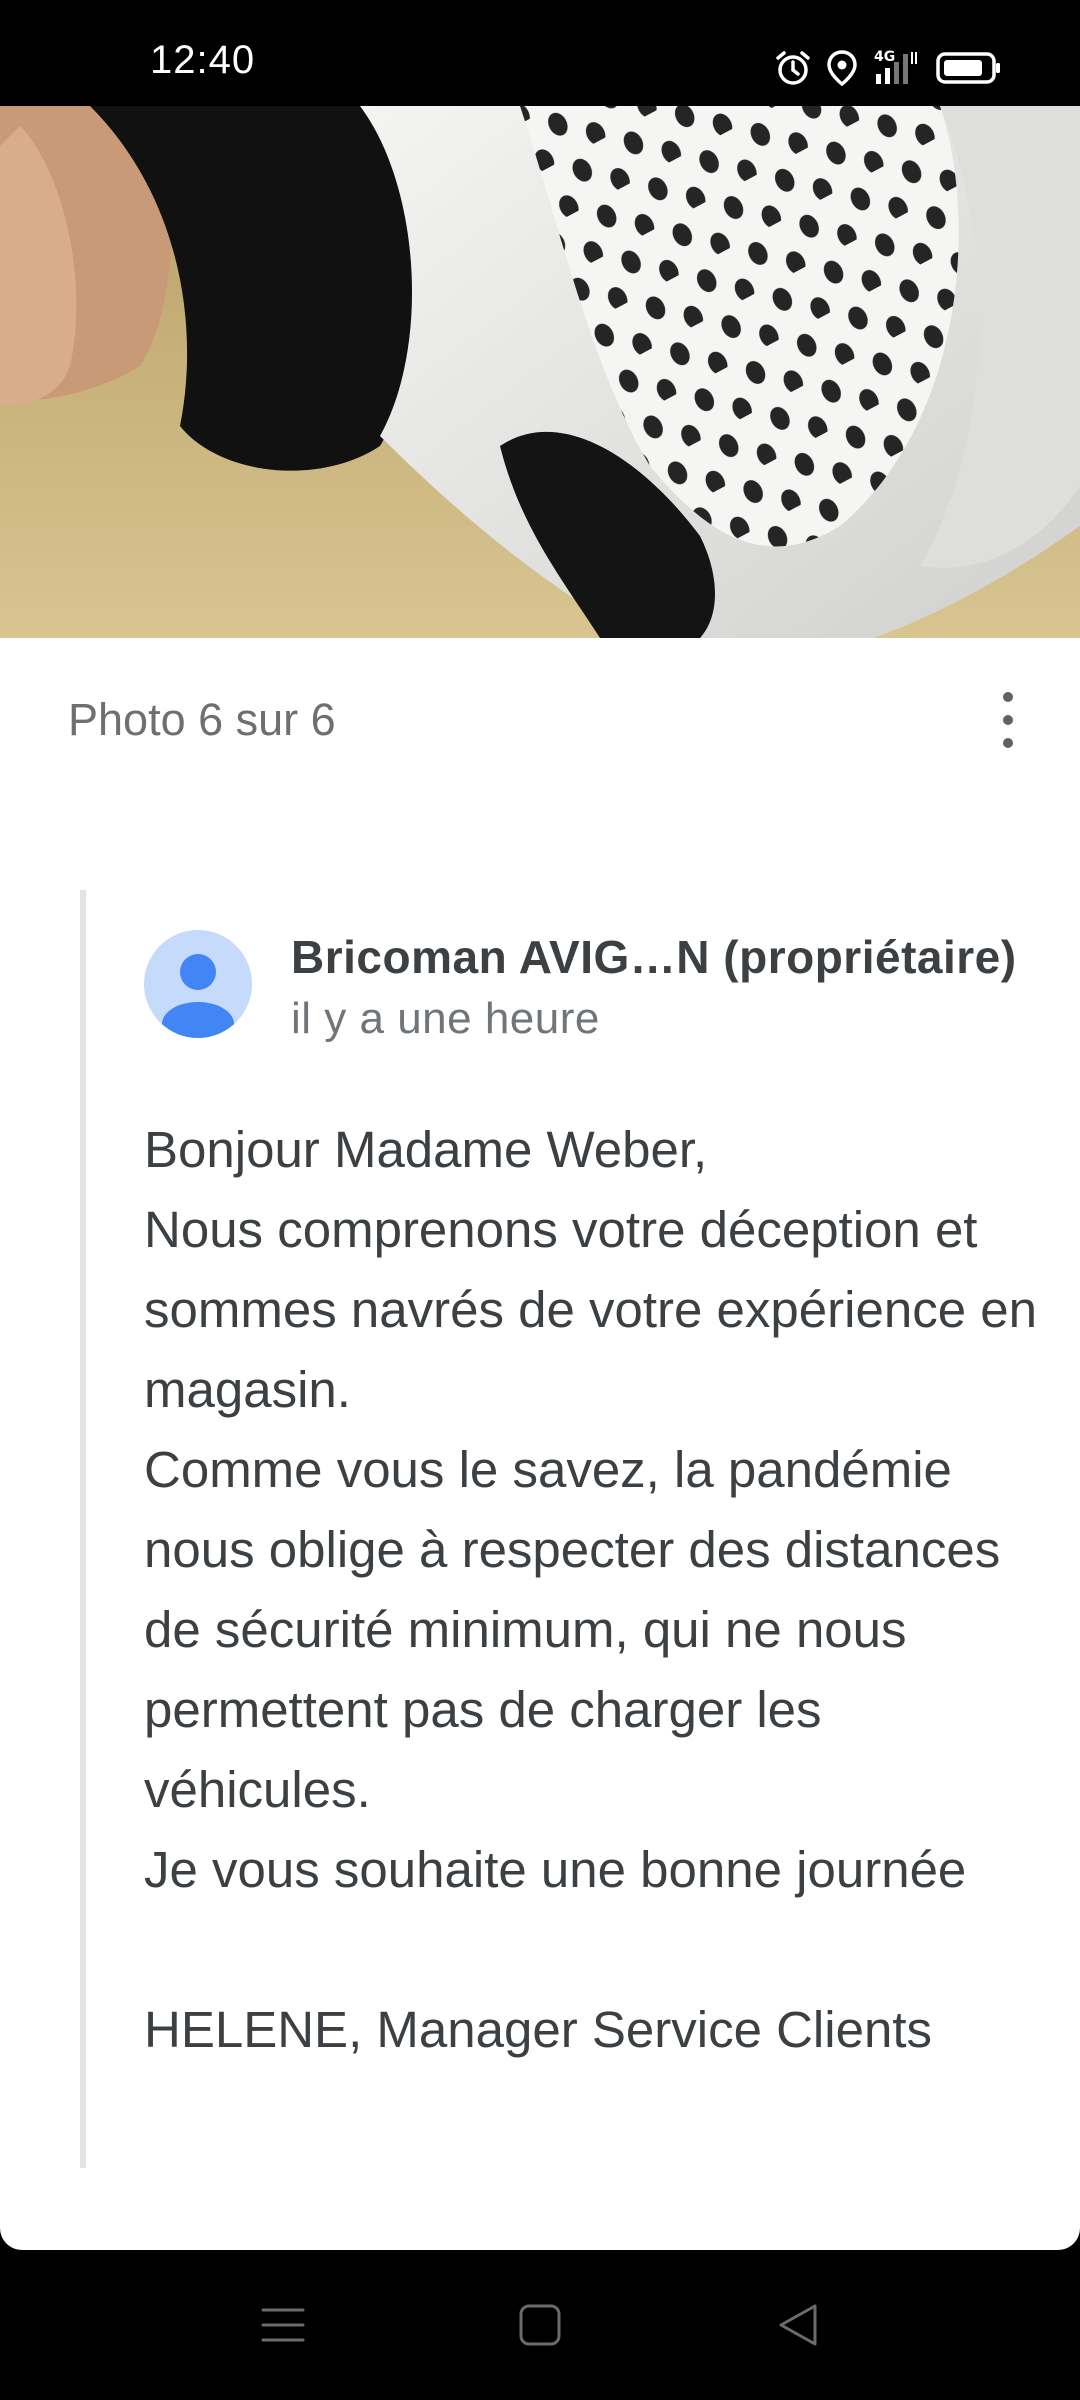  I want to click on status-icons: 4G, so click(888, 68).